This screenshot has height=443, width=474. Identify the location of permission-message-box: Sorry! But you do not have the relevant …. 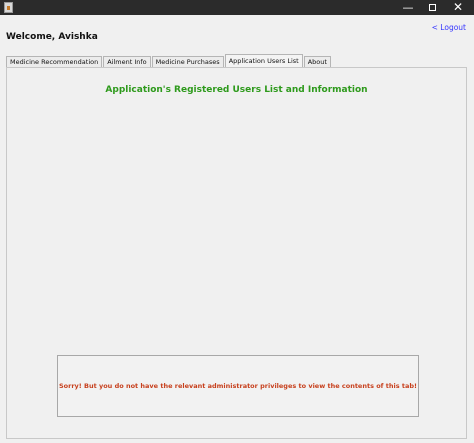
(238, 386).